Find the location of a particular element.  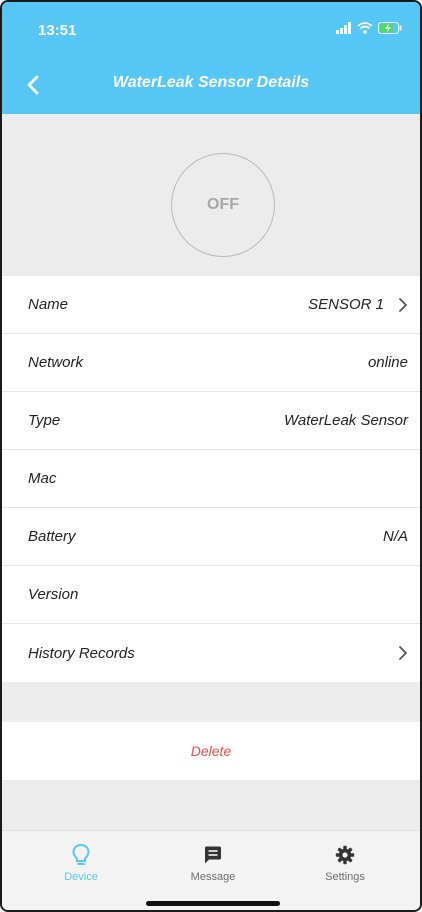

detail-label-history-records: History Records is located at coordinates (81, 653).